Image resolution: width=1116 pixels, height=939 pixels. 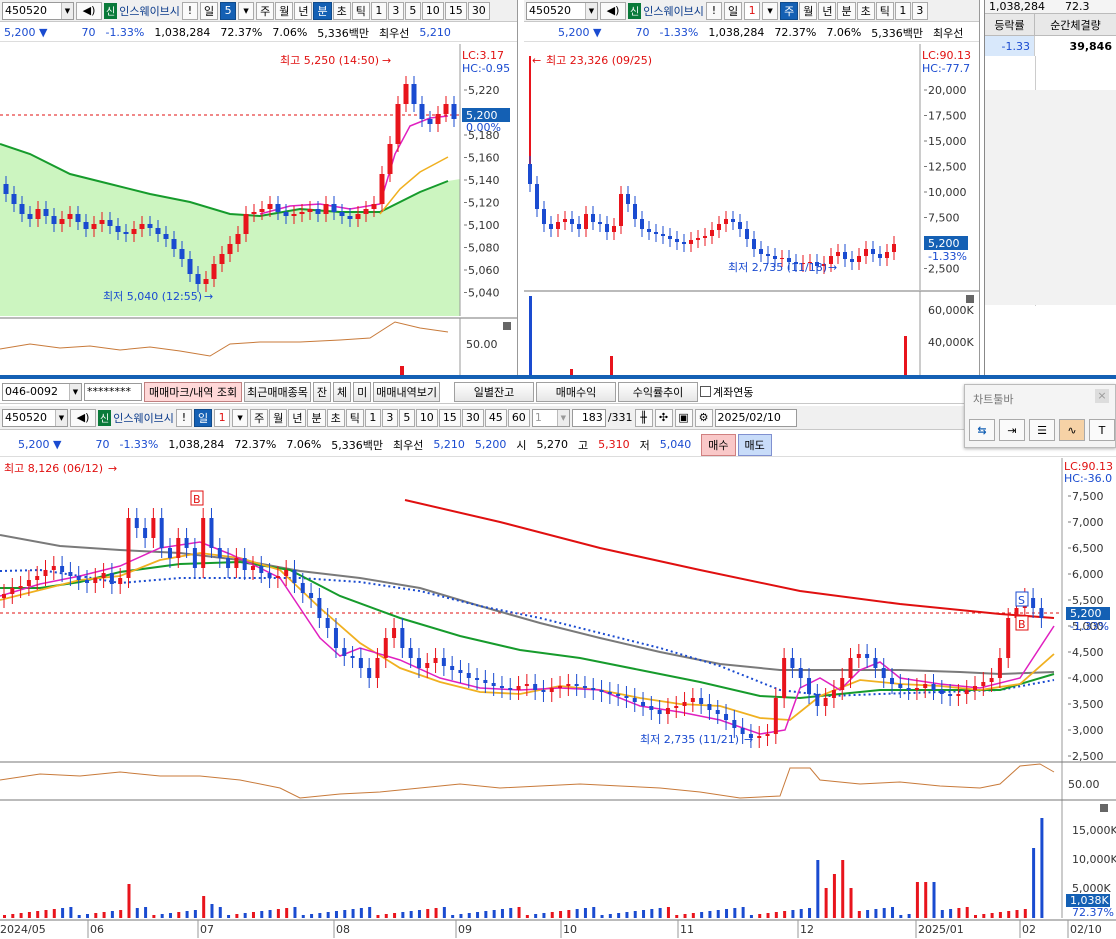 What do you see at coordinates (193, 391) in the screenshot?
I see `trade-mark-button: 매매마크/내역 조회` at bounding box center [193, 391].